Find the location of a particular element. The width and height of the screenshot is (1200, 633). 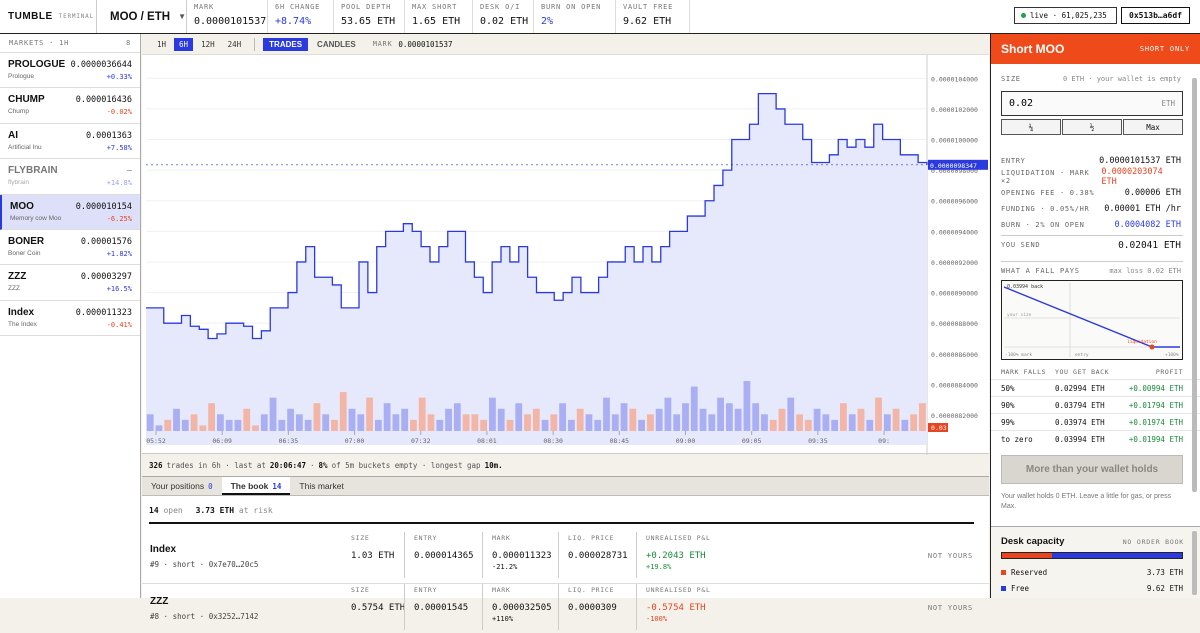

stat-desk-oi: DESK O/I 0.02 ETH is located at coordinates (503, 16).